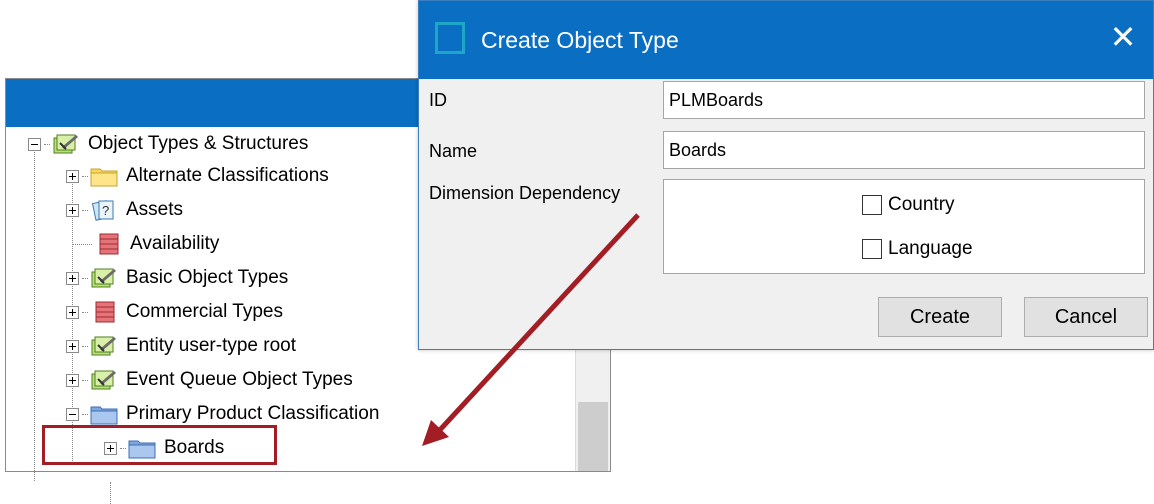  Describe the element at coordinates (1086, 317) in the screenshot. I see `cancel-button: Cancel` at that location.